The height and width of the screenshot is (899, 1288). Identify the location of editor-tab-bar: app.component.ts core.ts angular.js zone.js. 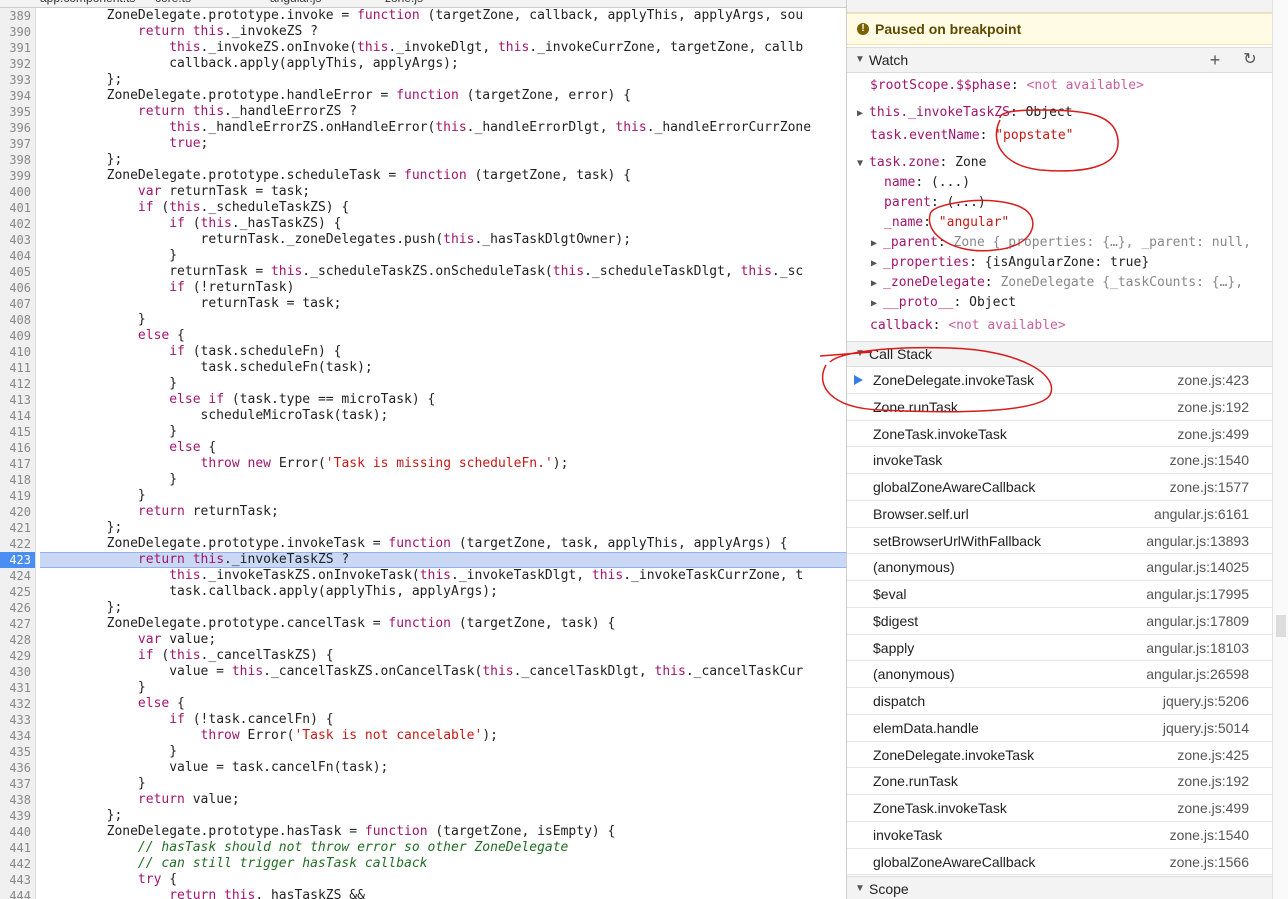
(423, 4).